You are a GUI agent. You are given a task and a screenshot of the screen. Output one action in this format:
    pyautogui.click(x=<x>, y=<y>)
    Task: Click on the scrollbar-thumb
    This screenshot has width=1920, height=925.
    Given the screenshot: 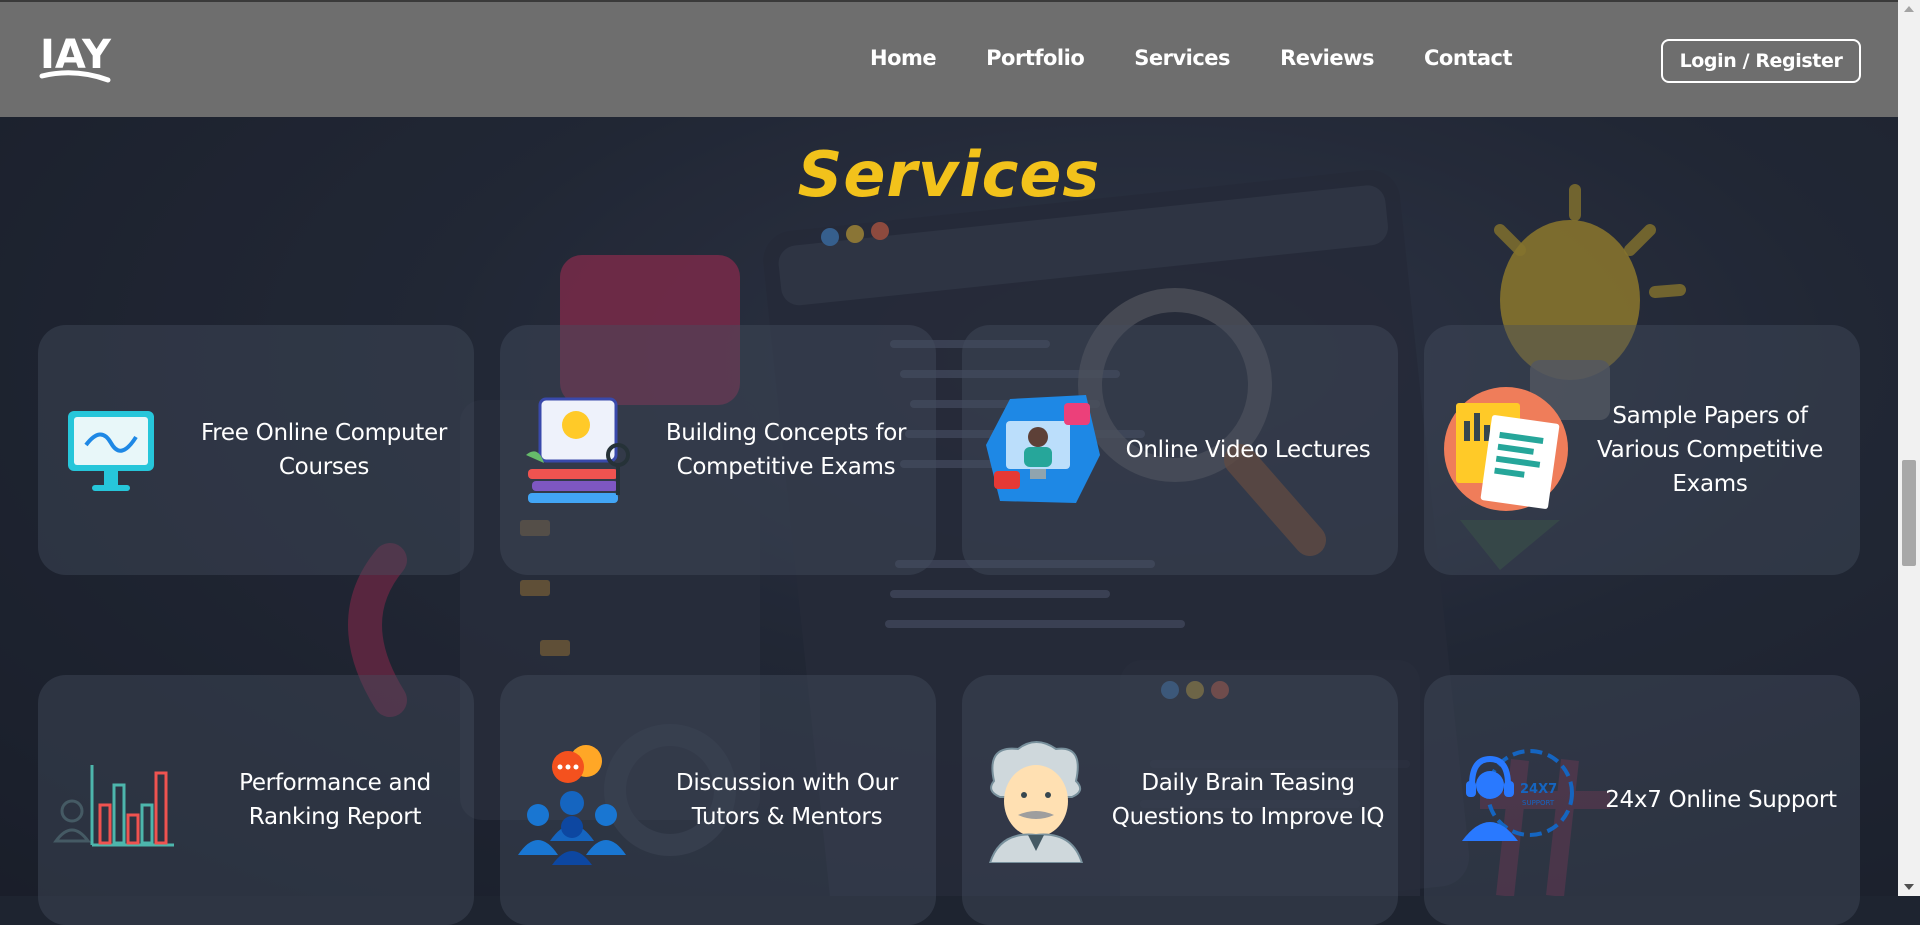 What is the action you would take?
    pyautogui.click(x=1909, y=513)
    